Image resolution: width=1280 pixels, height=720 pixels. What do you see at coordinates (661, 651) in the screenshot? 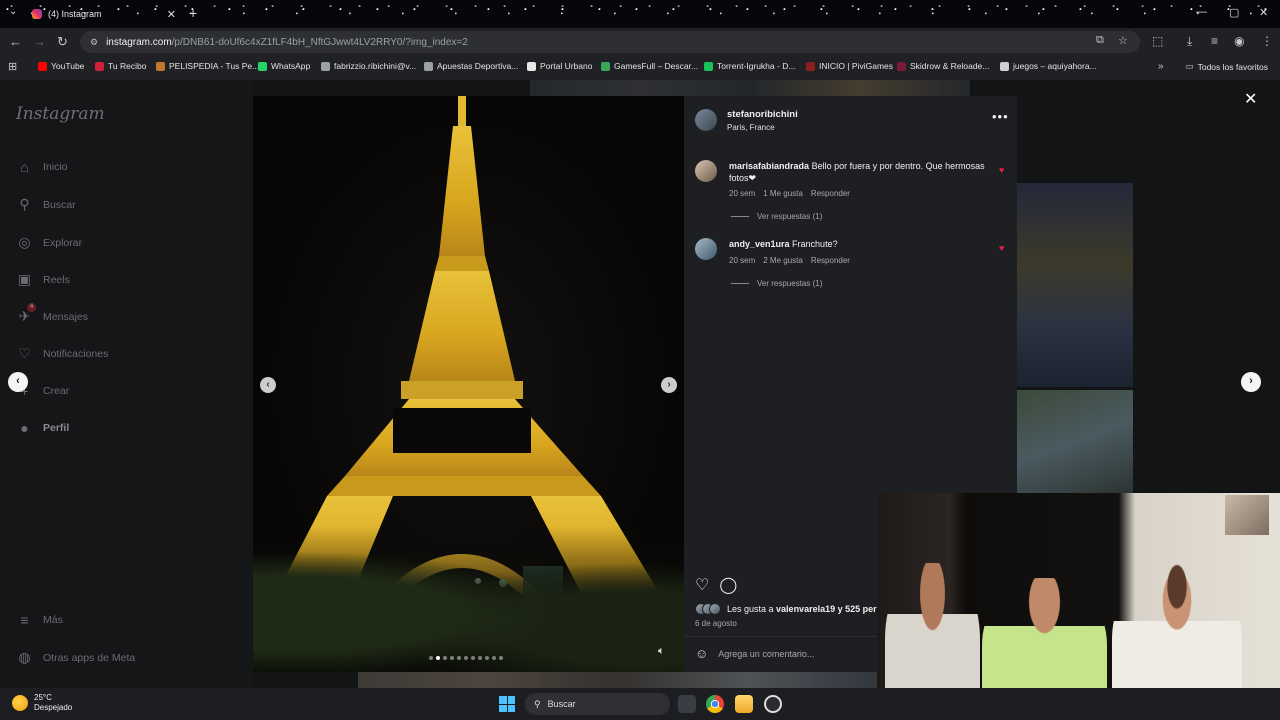
I see `volume-icon: 🔈︎` at bounding box center [661, 651].